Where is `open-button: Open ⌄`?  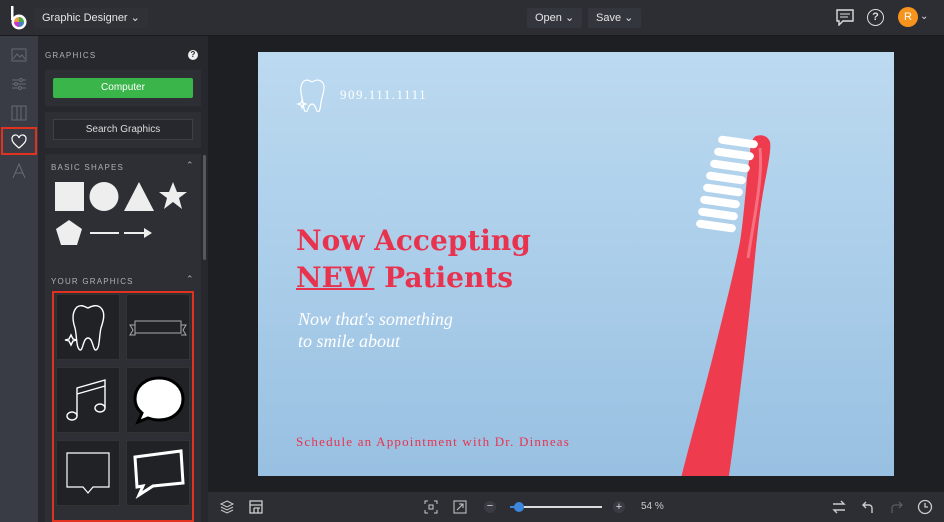 open-button: Open ⌄ is located at coordinates (555, 18).